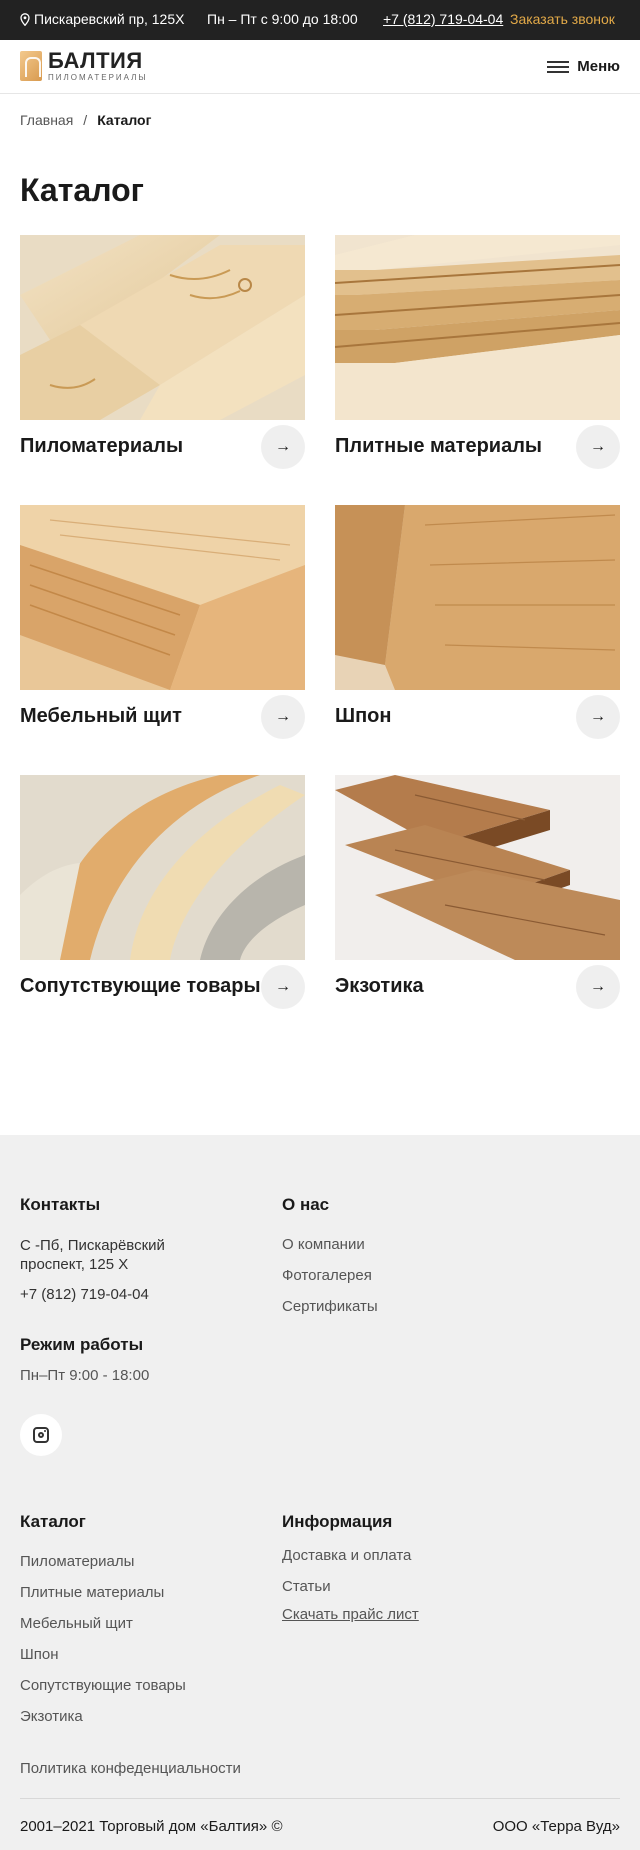  I want to click on phone-link: +7 (812) 719-04-04, so click(443, 19).